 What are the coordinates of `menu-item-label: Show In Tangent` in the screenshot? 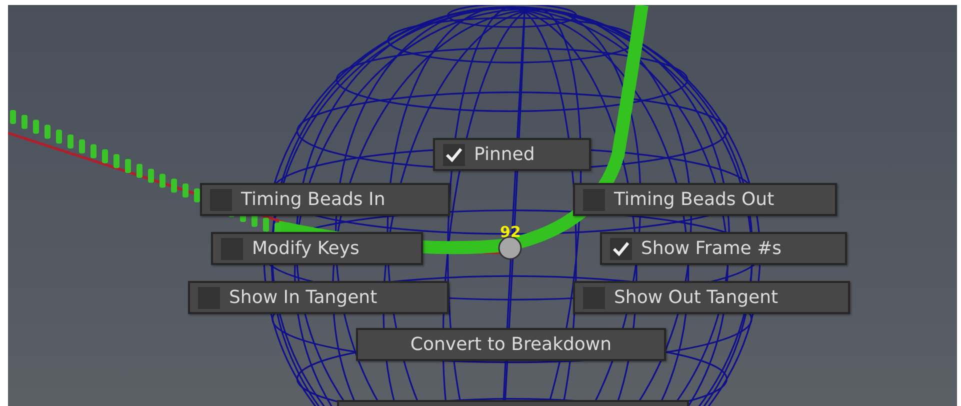 It's located at (303, 298).